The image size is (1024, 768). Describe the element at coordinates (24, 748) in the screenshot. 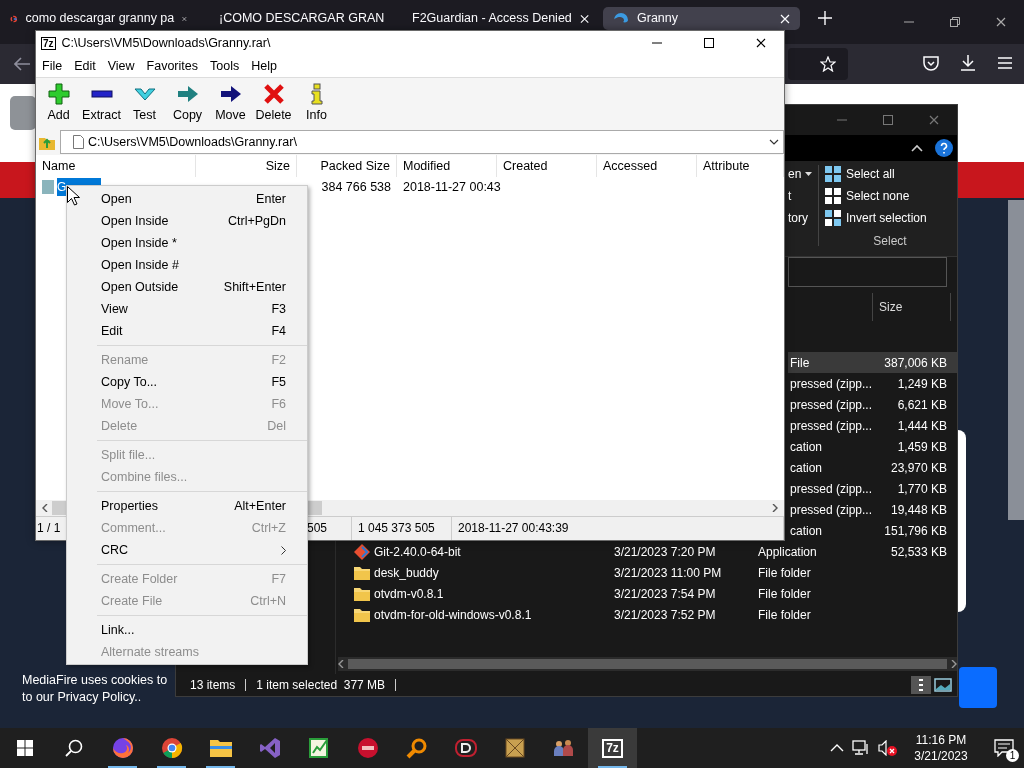

I see `start-icon` at that location.